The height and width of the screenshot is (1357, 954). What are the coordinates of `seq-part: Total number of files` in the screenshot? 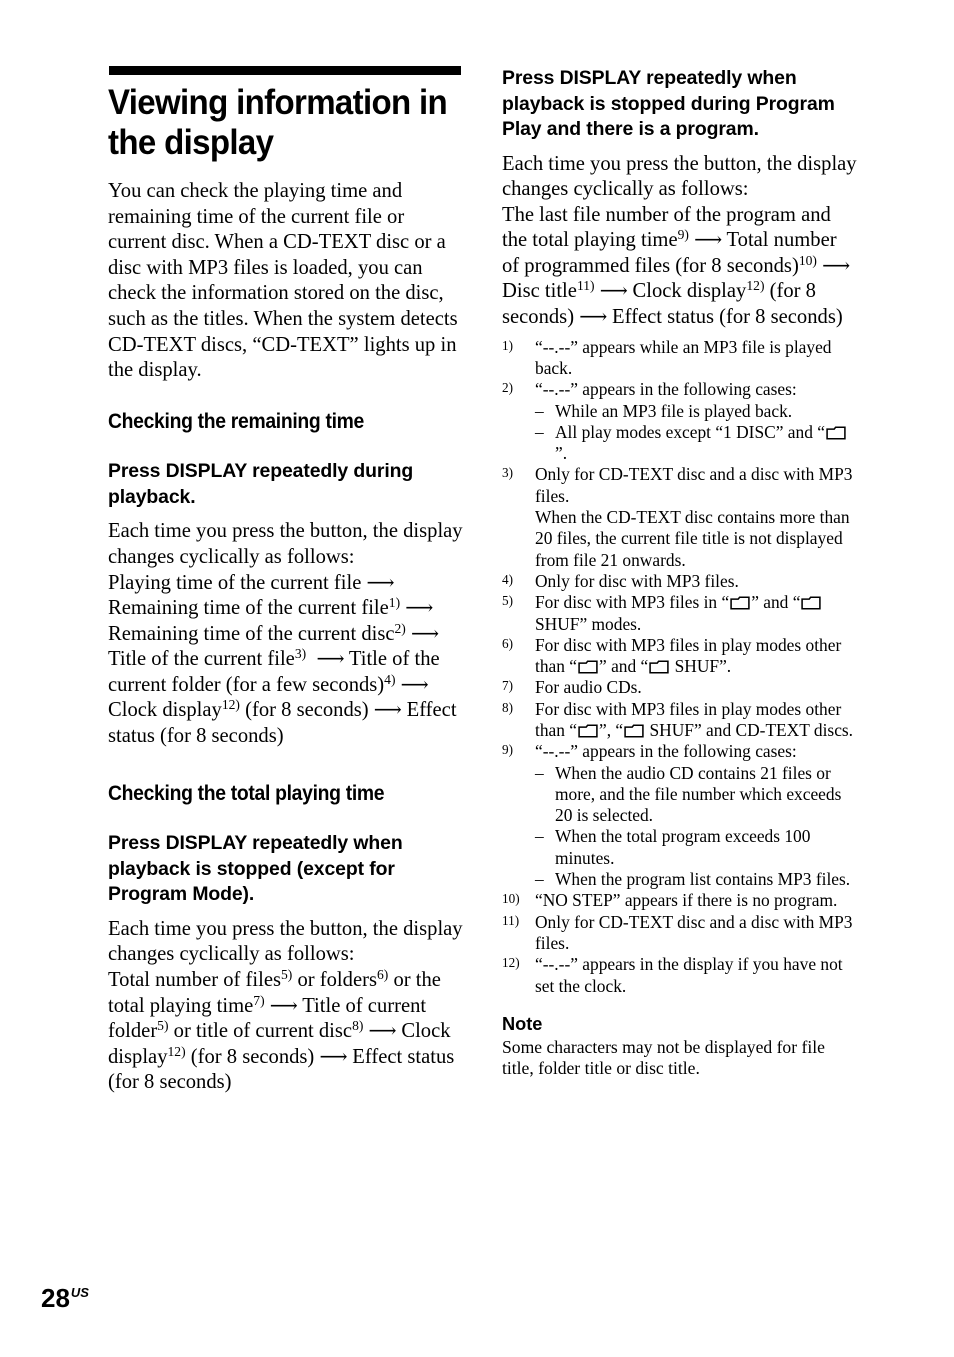 It's located at (194, 980).